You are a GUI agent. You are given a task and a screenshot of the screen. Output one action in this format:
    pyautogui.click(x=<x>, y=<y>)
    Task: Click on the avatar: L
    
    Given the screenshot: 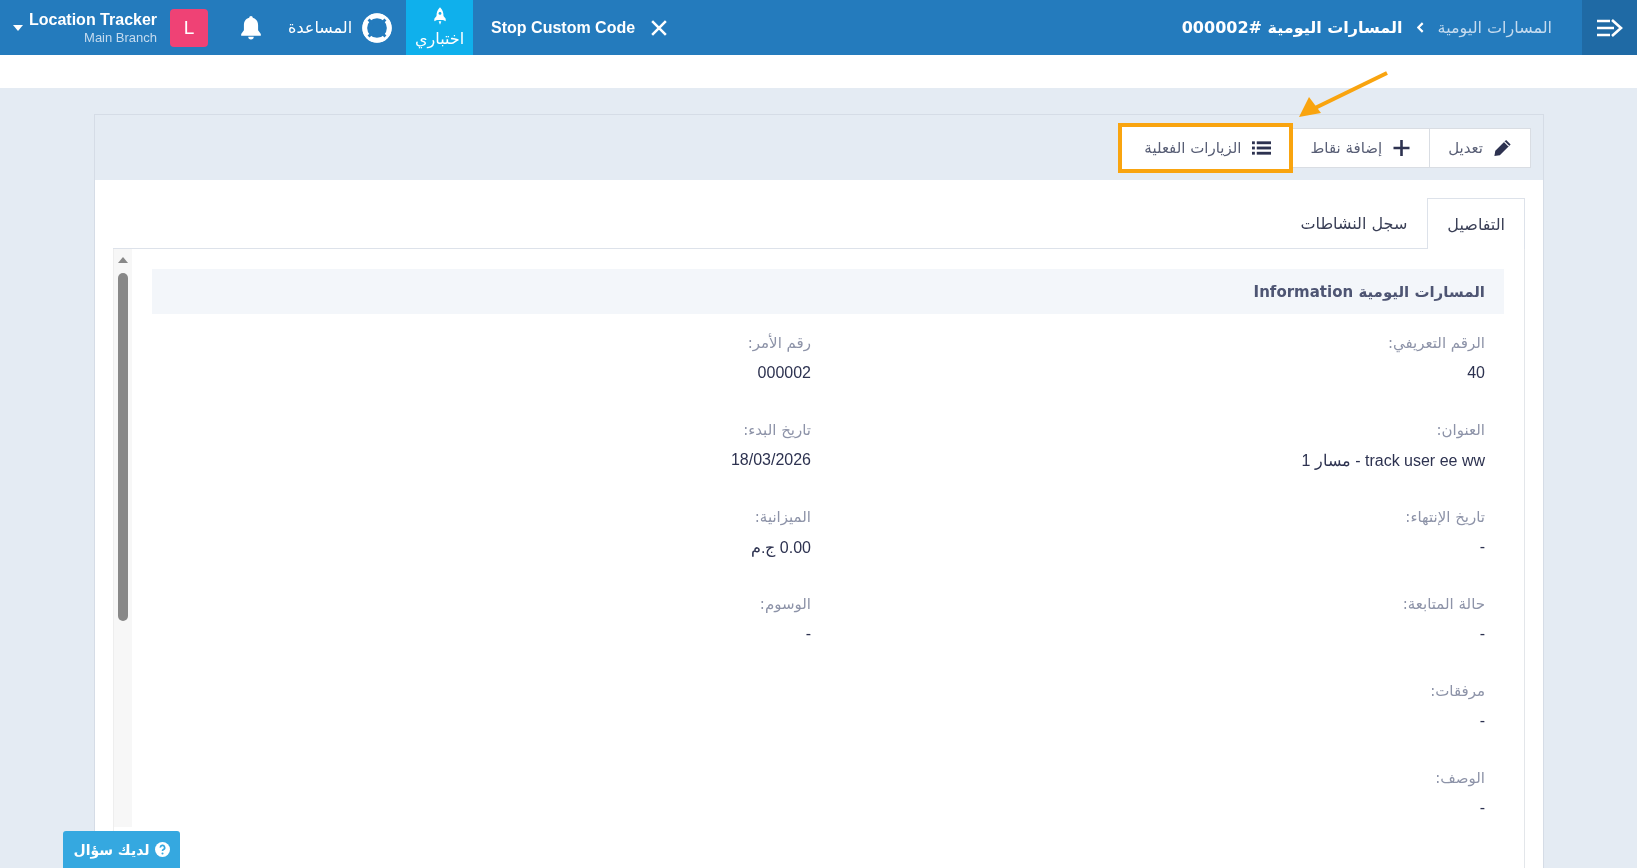 What is the action you would take?
    pyautogui.click(x=189, y=27)
    